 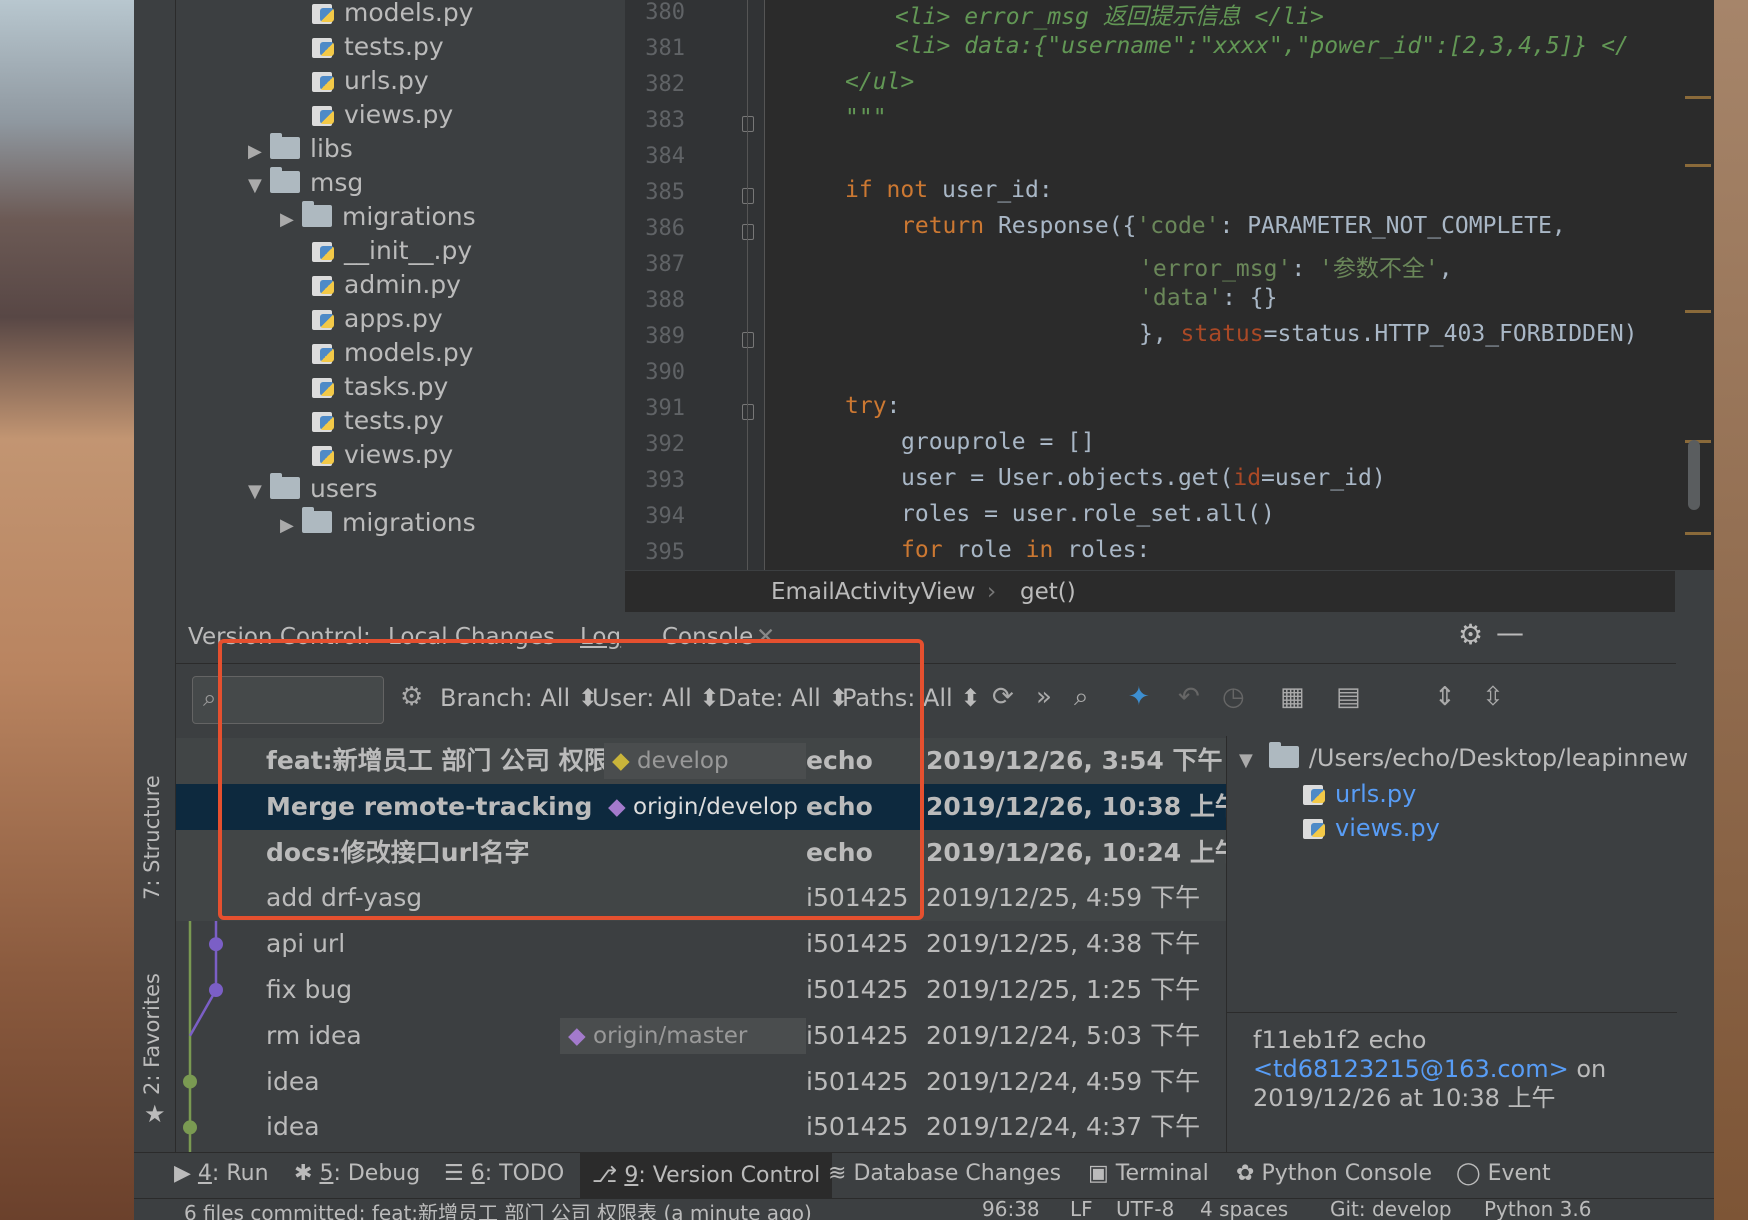 I want to click on line-number: 393, so click(x=665, y=480).